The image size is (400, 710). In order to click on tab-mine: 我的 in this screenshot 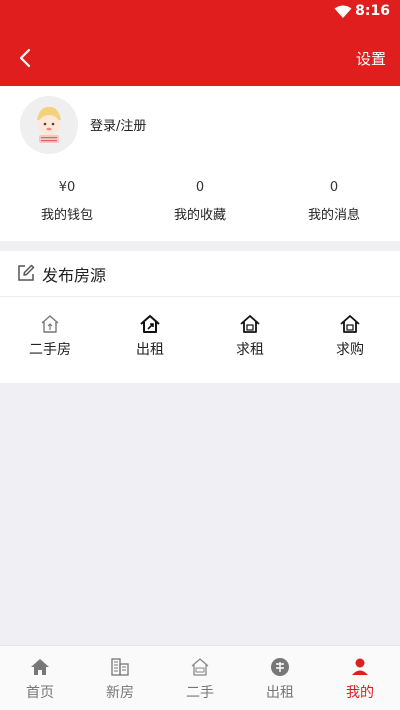, I will do `click(360, 678)`.